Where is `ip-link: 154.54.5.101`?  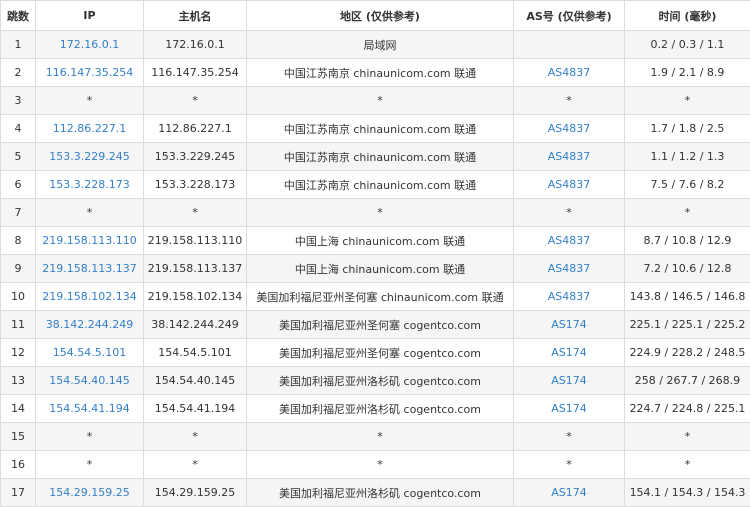 ip-link: 154.54.5.101 is located at coordinates (89, 352).